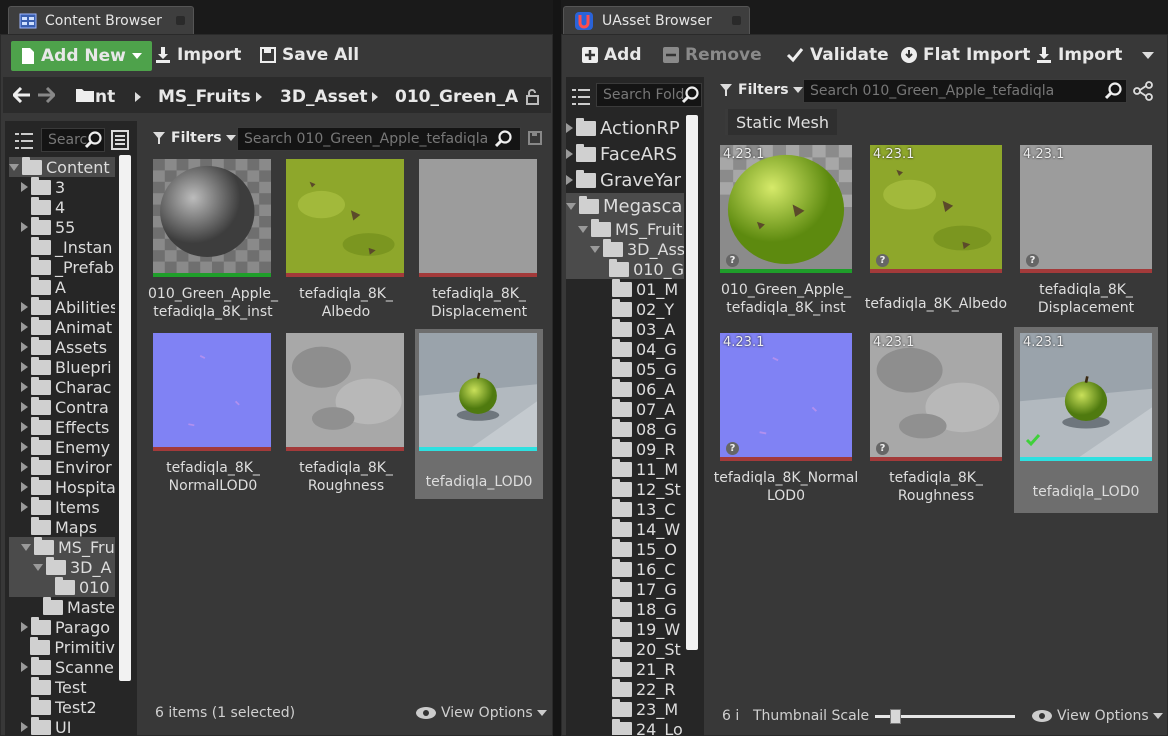 Image resolution: width=1168 pixels, height=736 pixels. I want to click on tree-folder-item: _Instan, so click(62, 247).